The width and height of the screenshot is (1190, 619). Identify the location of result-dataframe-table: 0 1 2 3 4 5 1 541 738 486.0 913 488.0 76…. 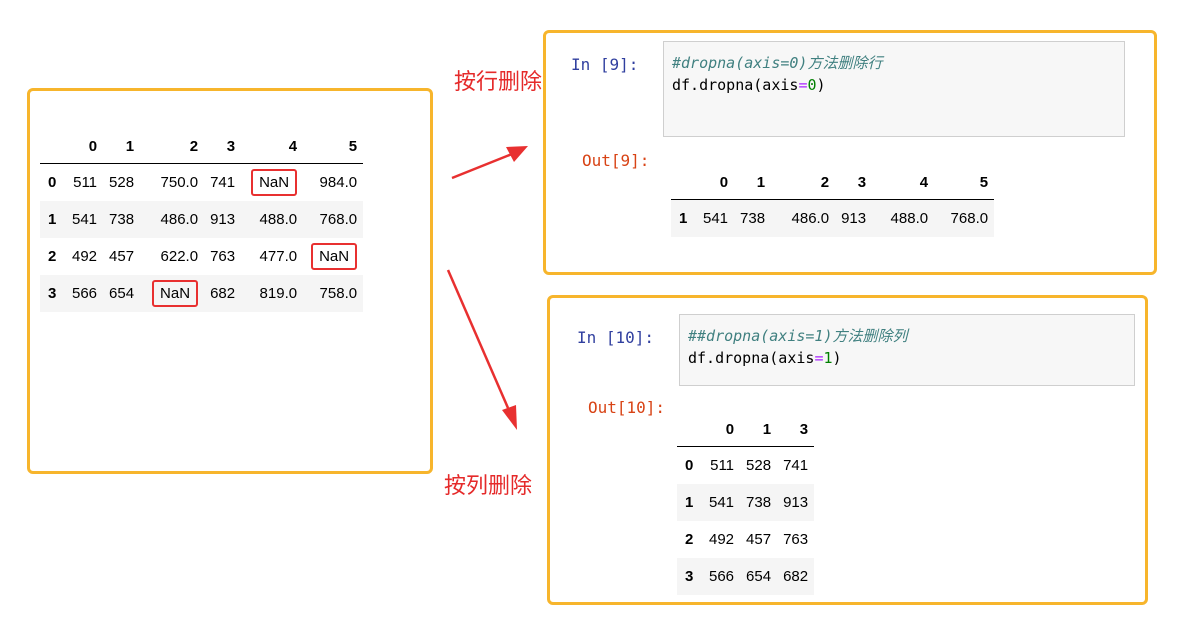
(833, 201).